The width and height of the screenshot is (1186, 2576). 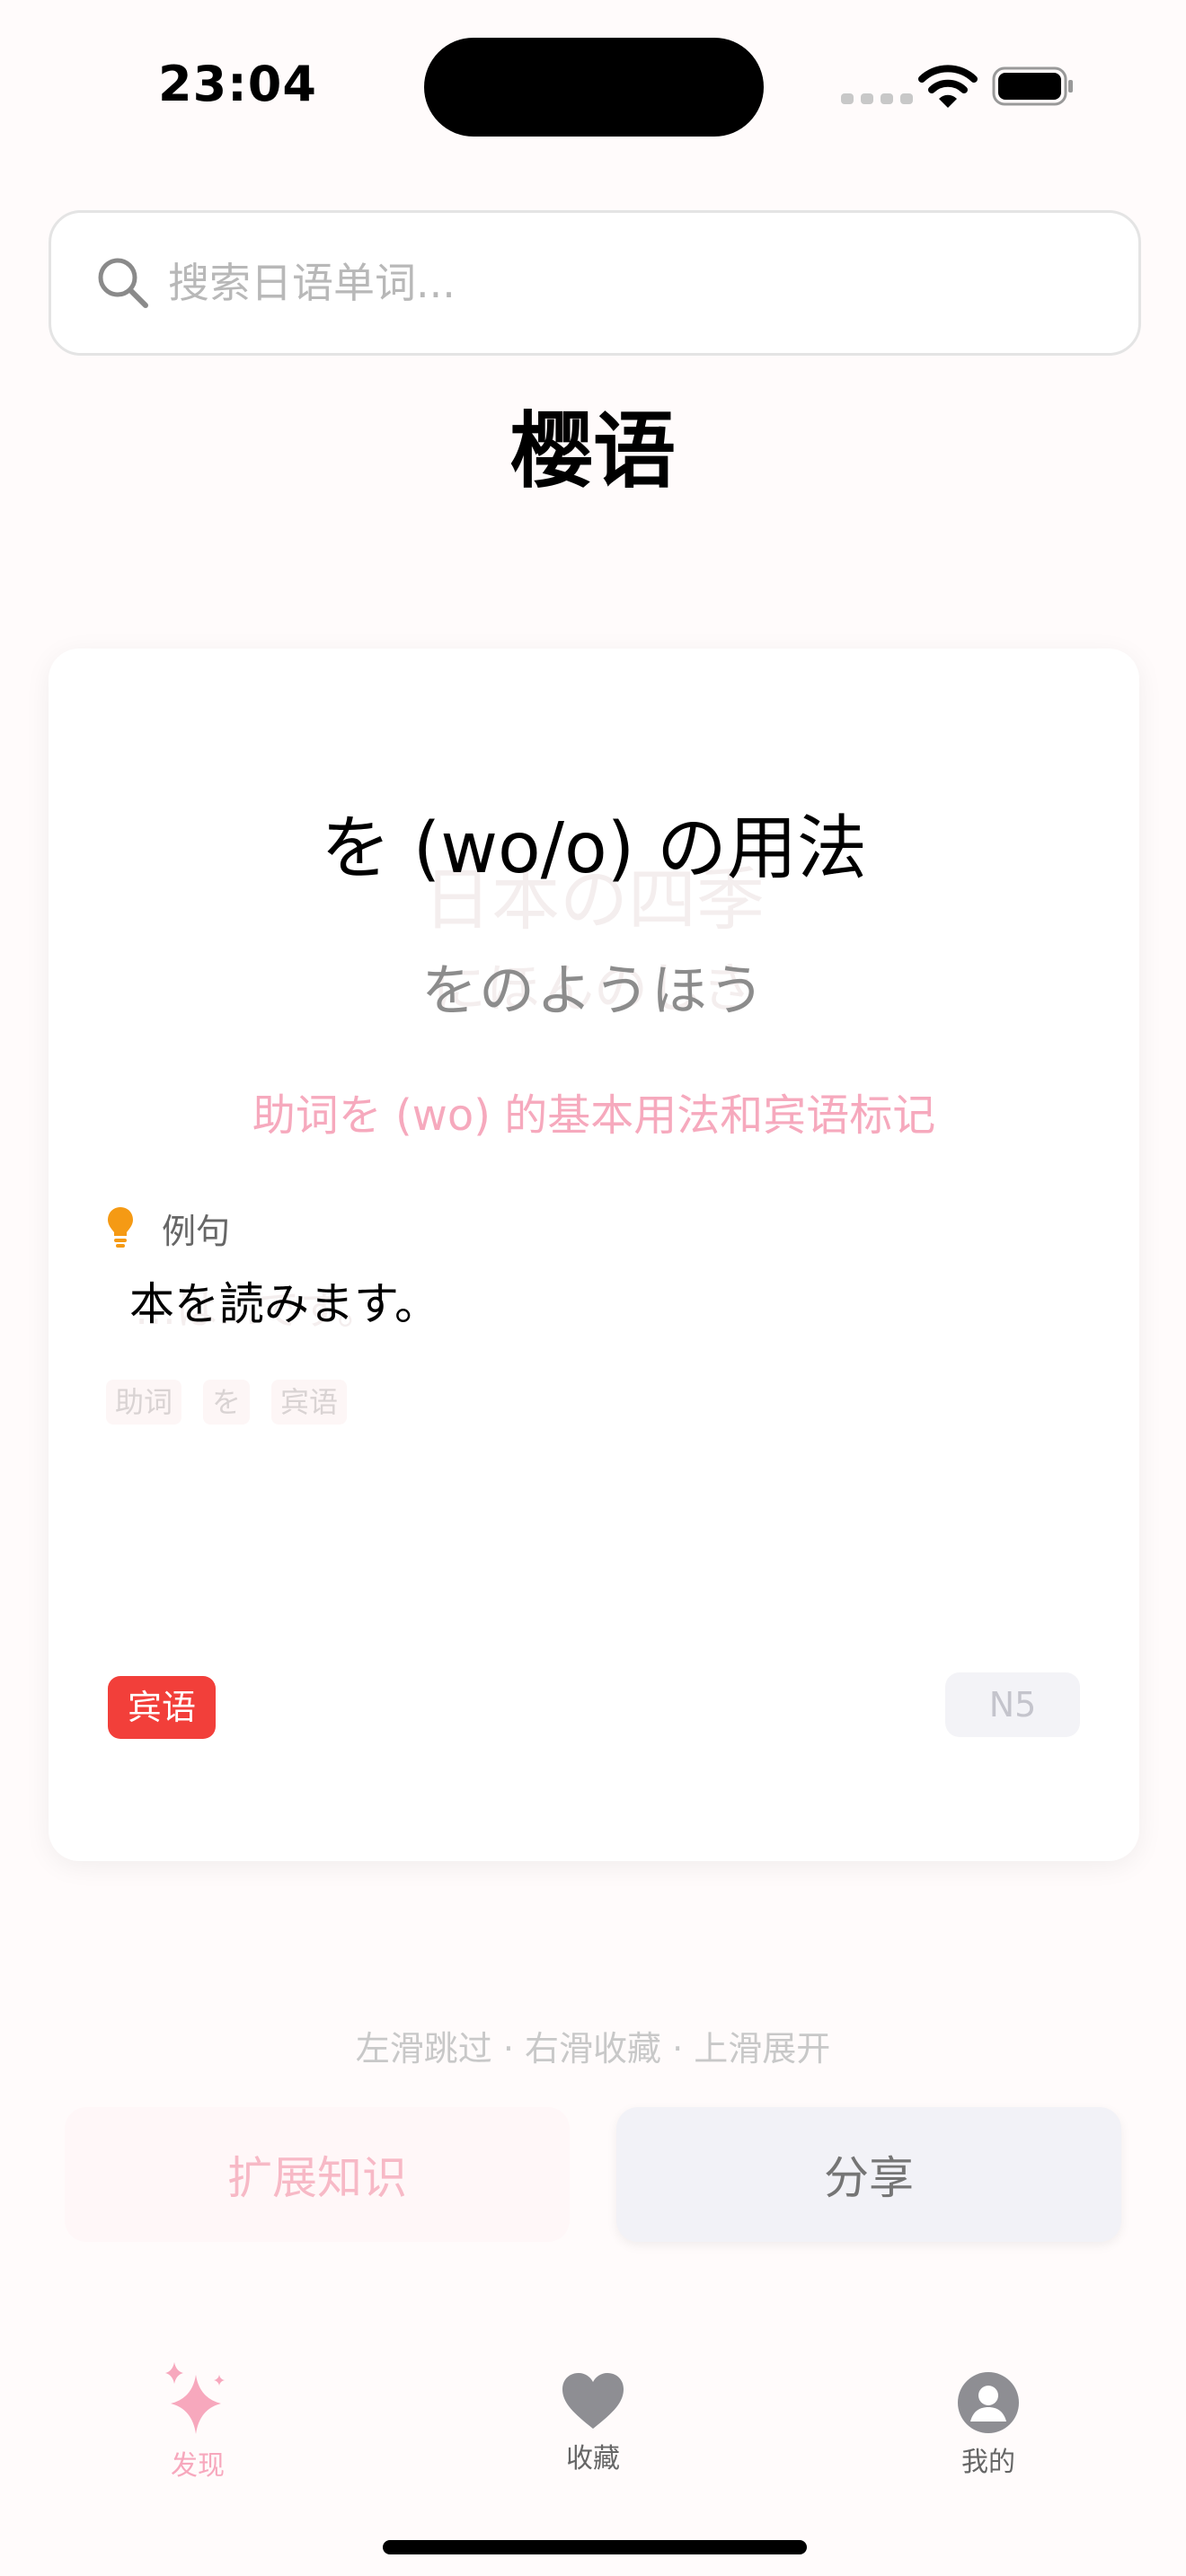 What do you see at coordinates (309, 1402) in the screenshot?
I see `tag: 宾语` at bounding box center [309, 1402].